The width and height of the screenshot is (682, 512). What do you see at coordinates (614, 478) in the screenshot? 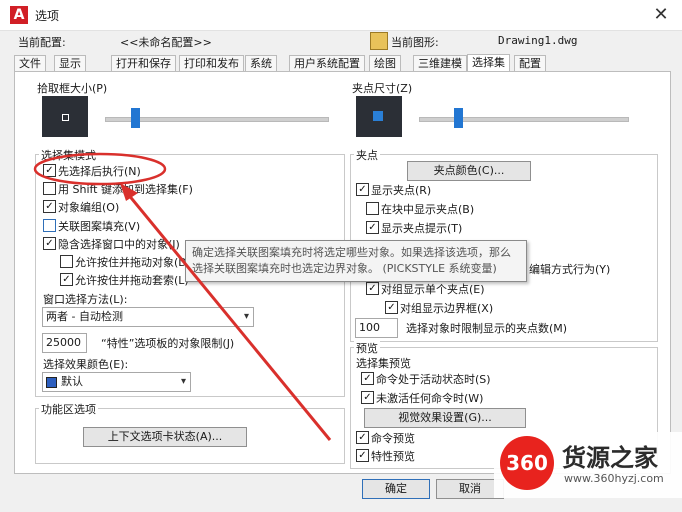
I see `watermark-url: www.360hyzj.com` at bounding box center [614, 478].